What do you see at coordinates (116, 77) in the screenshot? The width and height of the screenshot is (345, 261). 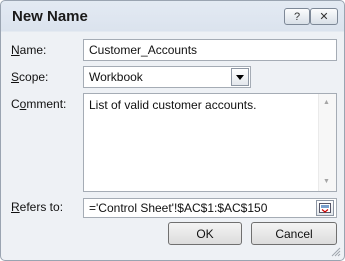 I see `scope-value: Workbook` at bounding box center [116, 77].